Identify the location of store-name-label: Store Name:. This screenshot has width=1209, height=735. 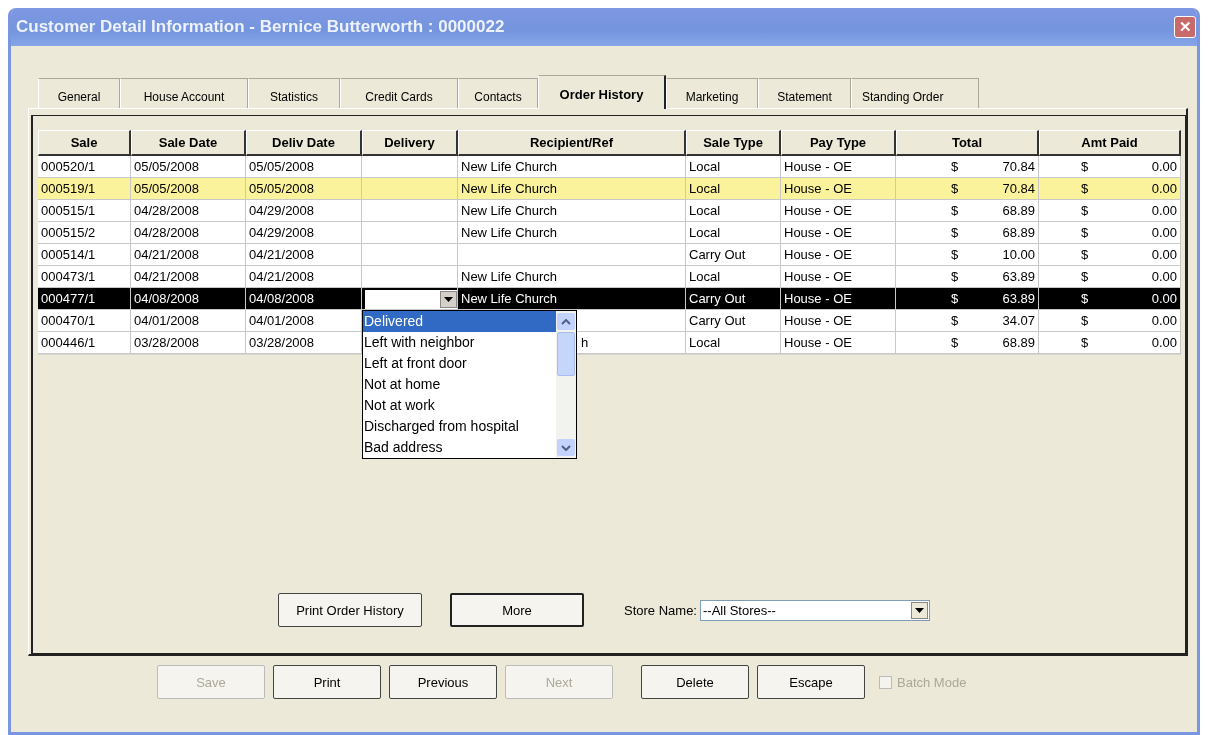
(660, 610).